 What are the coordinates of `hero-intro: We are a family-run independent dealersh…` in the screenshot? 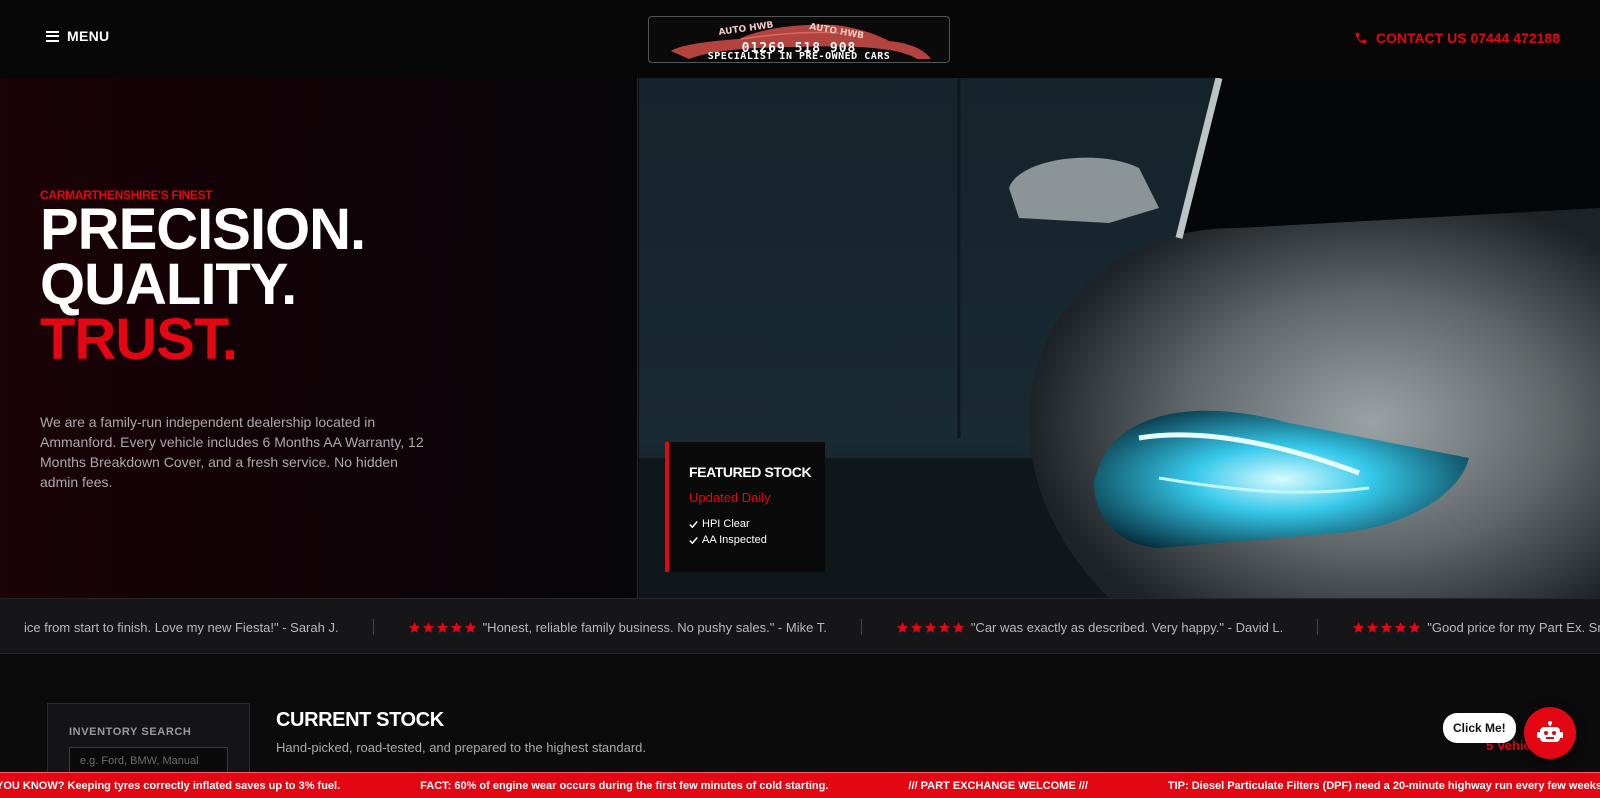 It's located at (232, 452).